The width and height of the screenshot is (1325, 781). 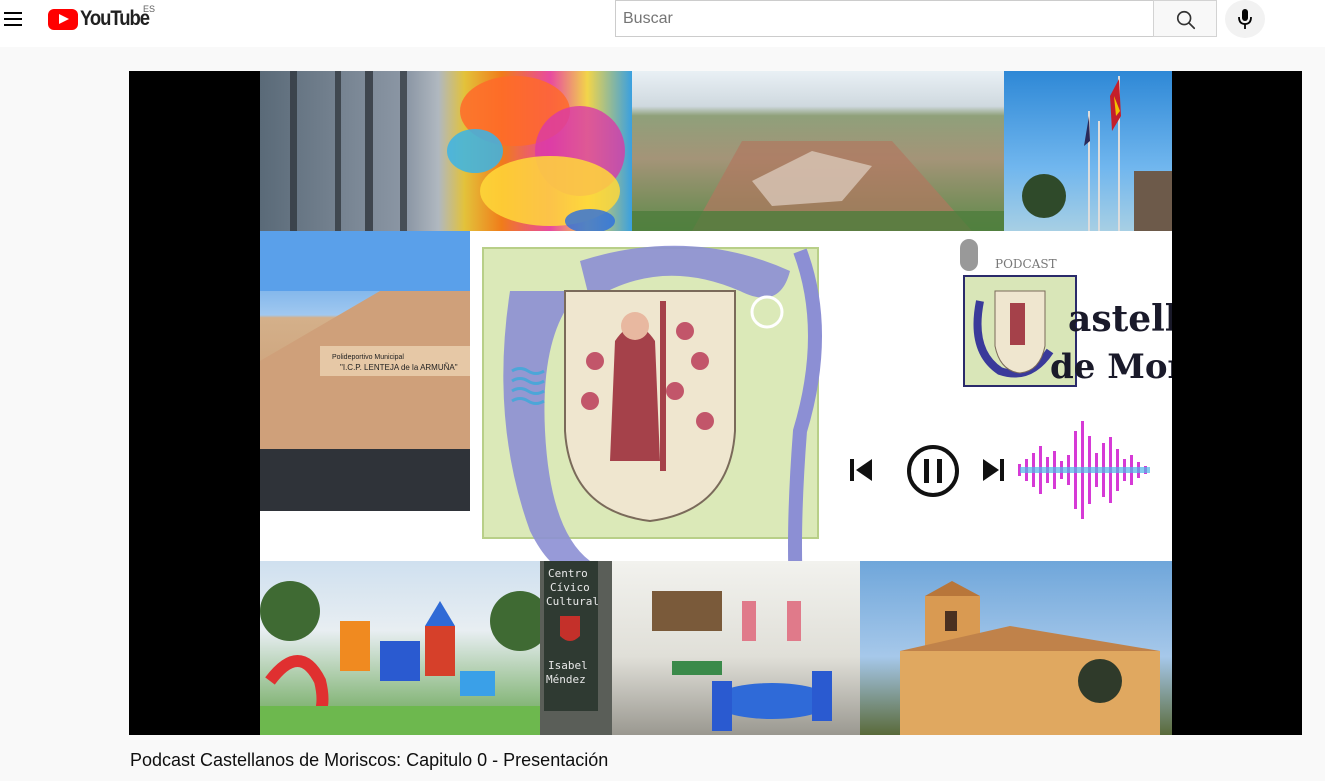 I want to click on aerial-village-photo, so click(x=818, y=151).